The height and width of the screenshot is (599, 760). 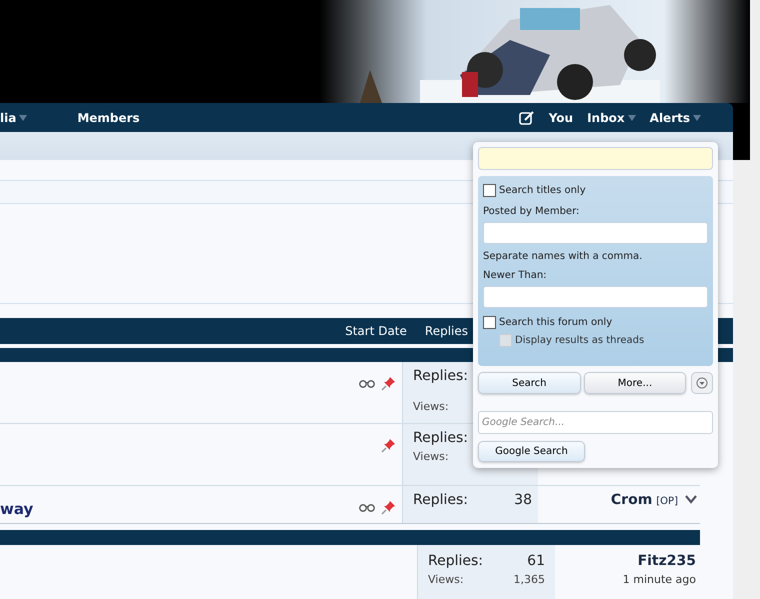 What do you see at coordinates (523, 500) in the screenshot?
I see `replies-count: 38` at bounding box center [523, 500].